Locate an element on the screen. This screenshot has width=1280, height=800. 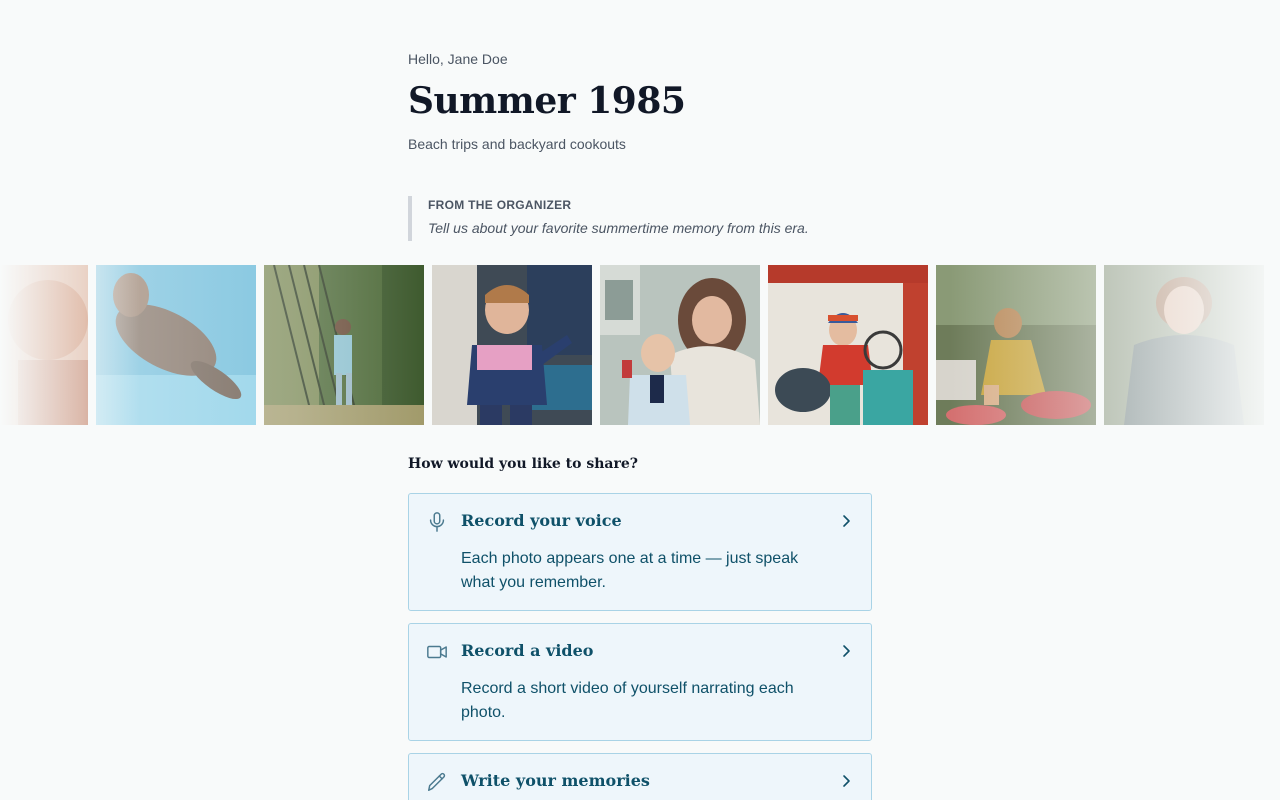
page-title: Summer 1985 is located at coordinates (547, 101).